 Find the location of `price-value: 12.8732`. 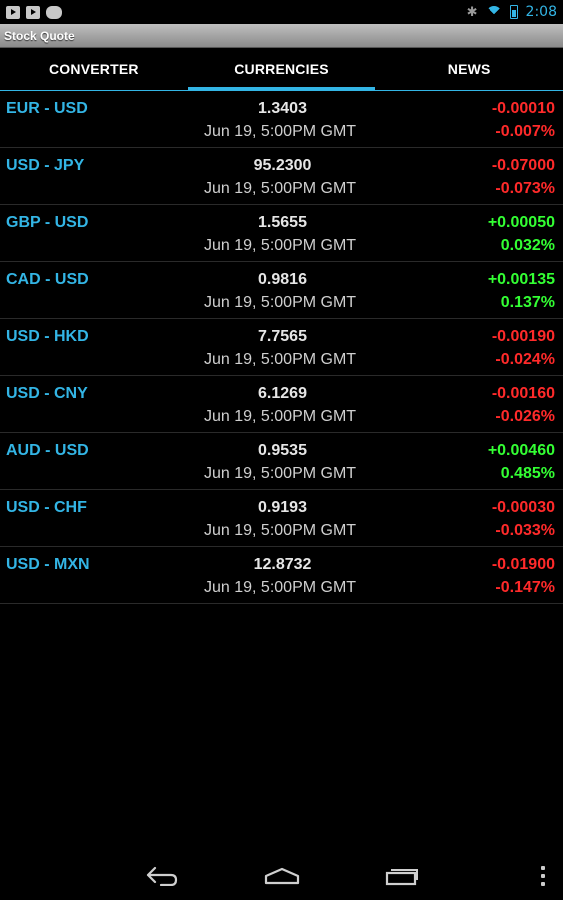

price-value: 12.8732 is located at coordinates (282, 564).